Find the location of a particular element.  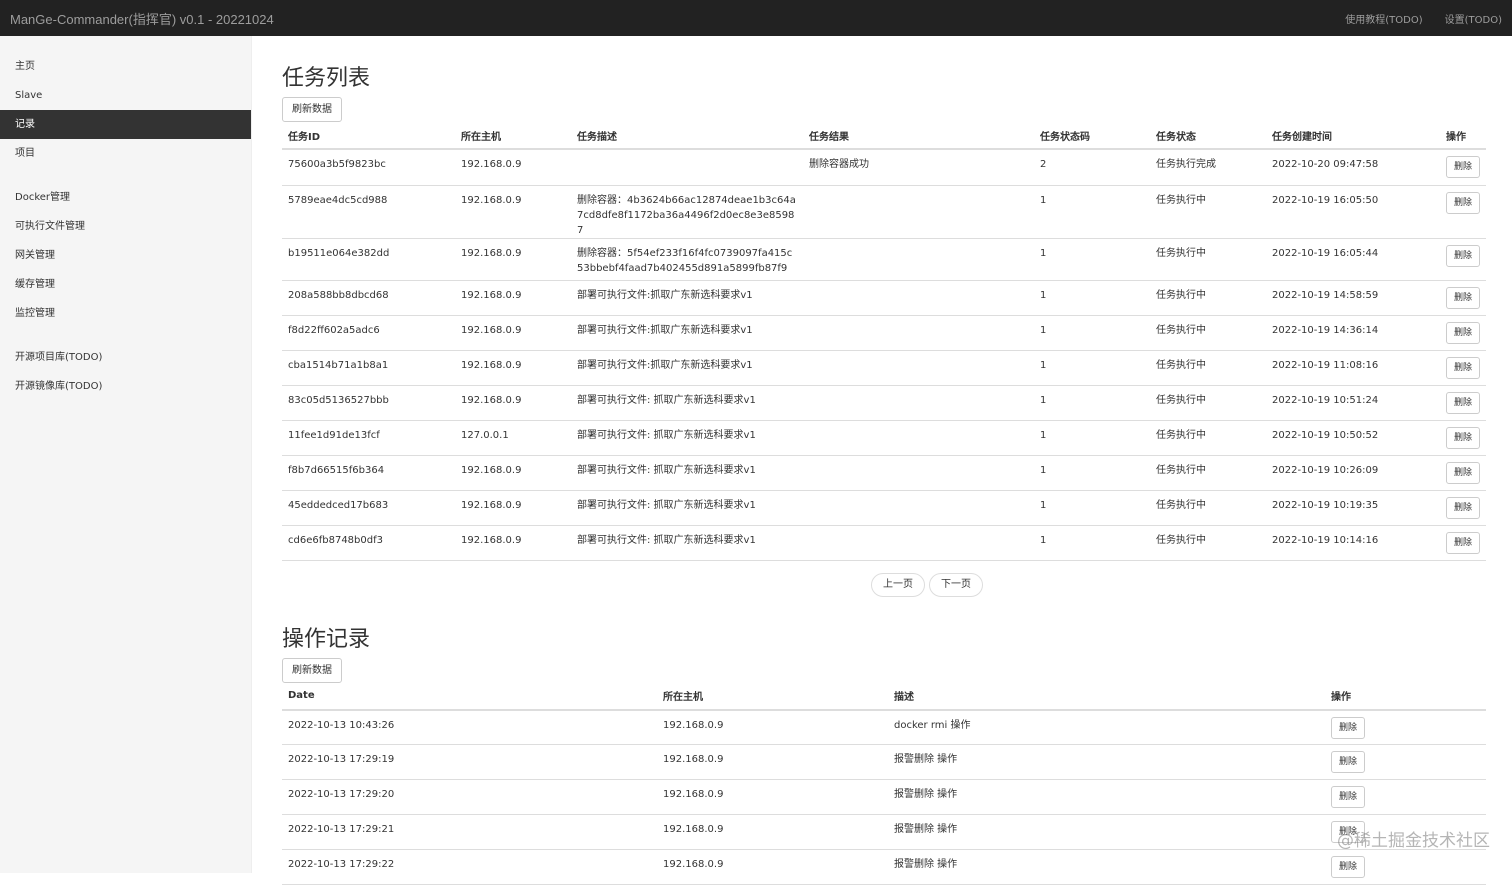

col-task-id: 任务ID is located at coordinates (368, 135).